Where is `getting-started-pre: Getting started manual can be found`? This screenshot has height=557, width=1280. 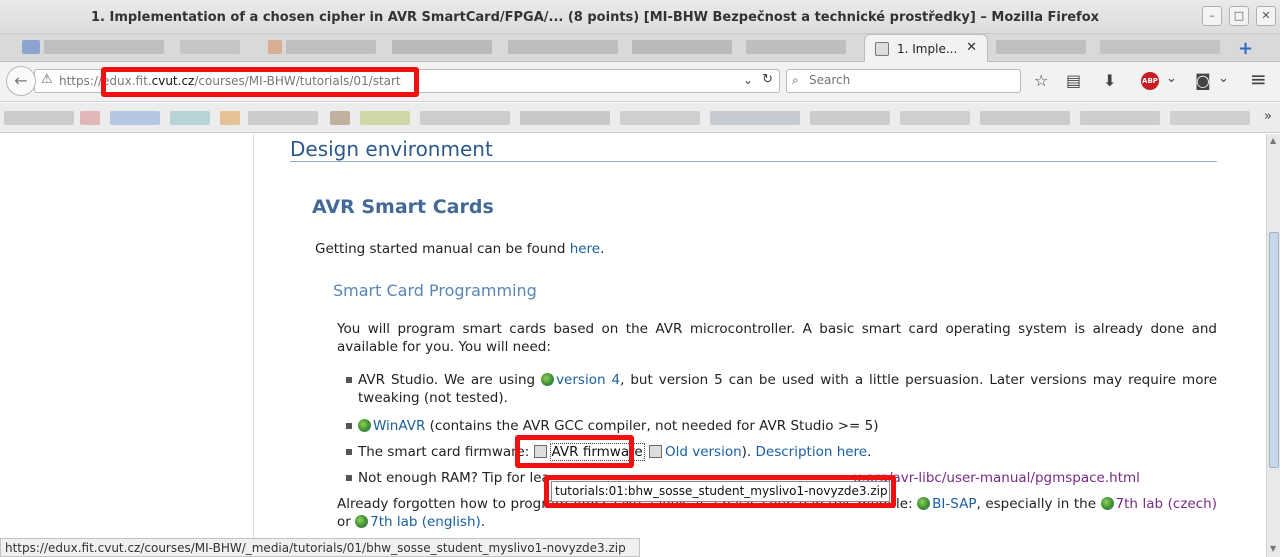
getting-started-pre: Getting started manual can be found is located at coordinates (442, 249).